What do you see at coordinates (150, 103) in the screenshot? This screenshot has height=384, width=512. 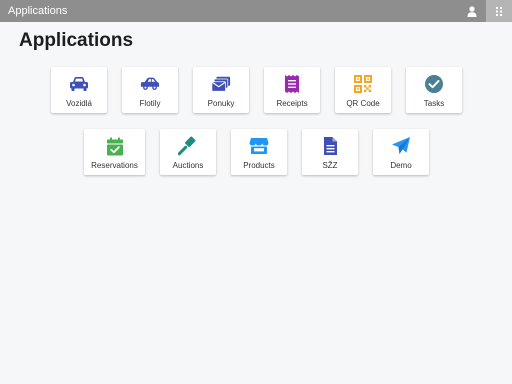 I see `tile-label: Flotily` at bounding box center [150, 103].